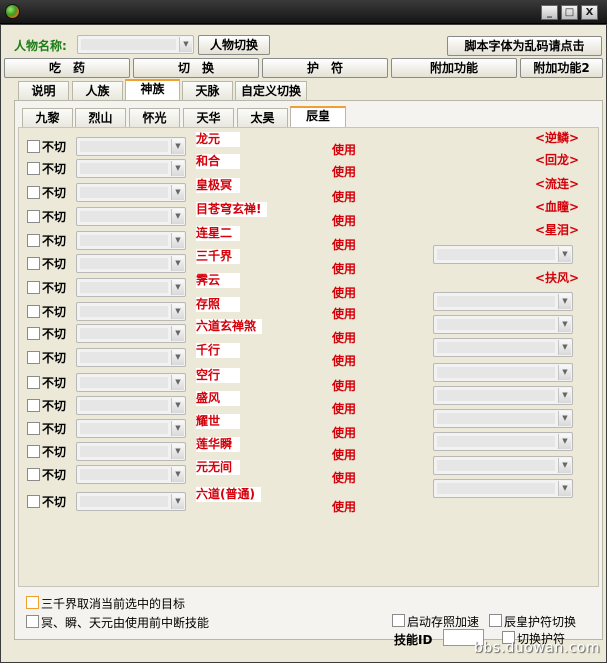 The image size is (607, 663). Describe the element at coordinates (262, 118) in the screenshot. I see `subtab-taihao: 太昊` at that location.